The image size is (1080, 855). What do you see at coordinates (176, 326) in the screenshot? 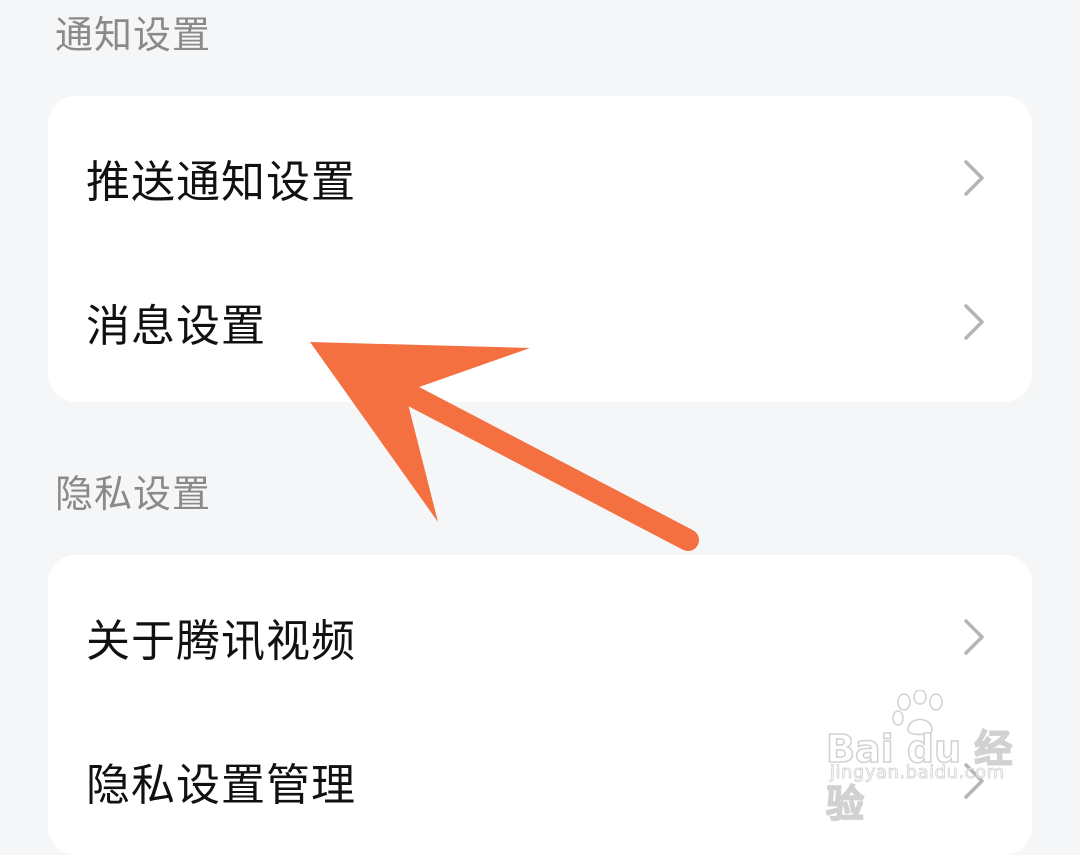
I see `list-item-label: 消息设置` at bounding box center [176, 326].